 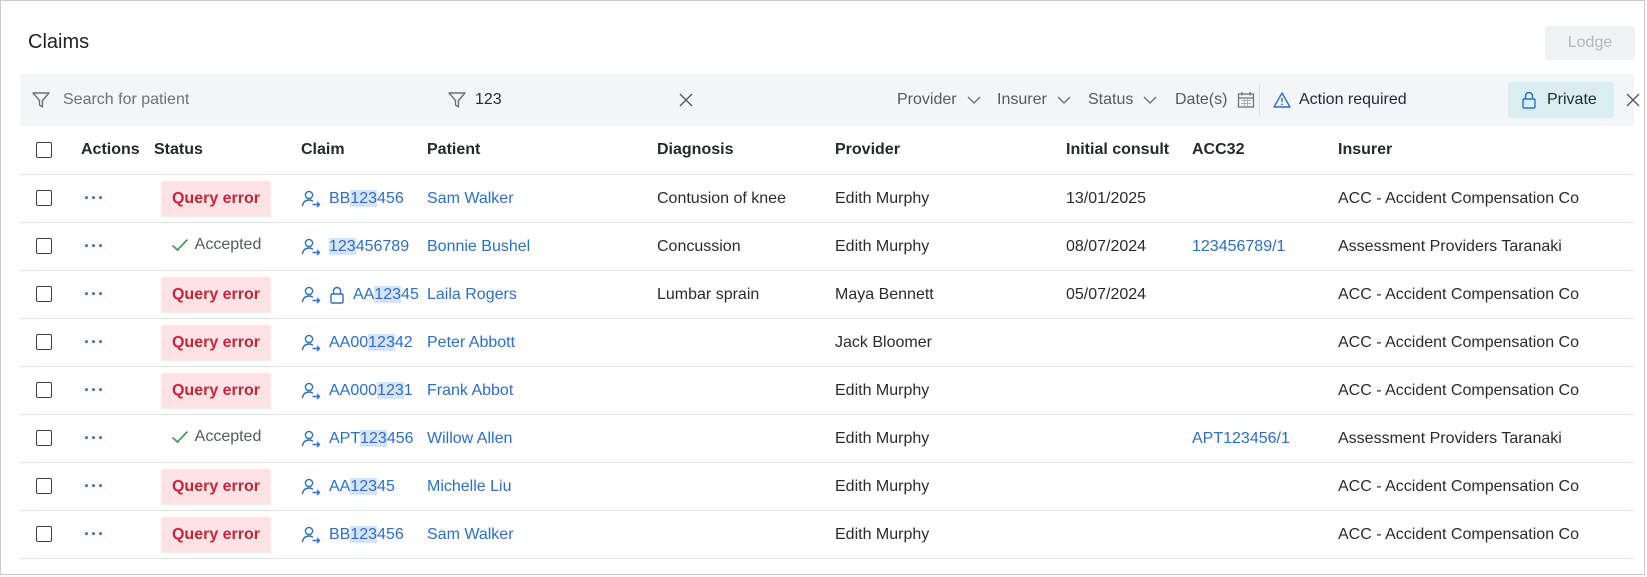 What do you see at coordinates (1486, 438) in the screenshot?
I see `insurer-cell: Assessment Providers Taranaki` at bounding box center [1486, 438].